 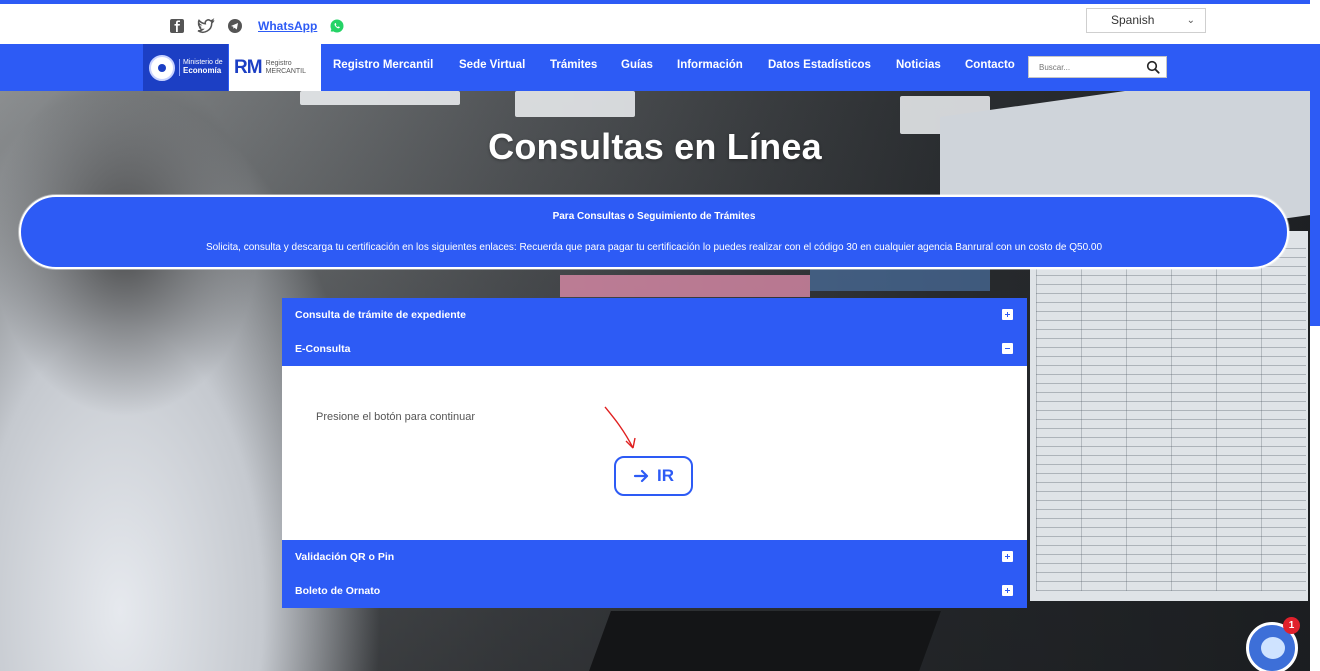 I want to click on ministry-line2: Economía, so click(x=202, y=70).